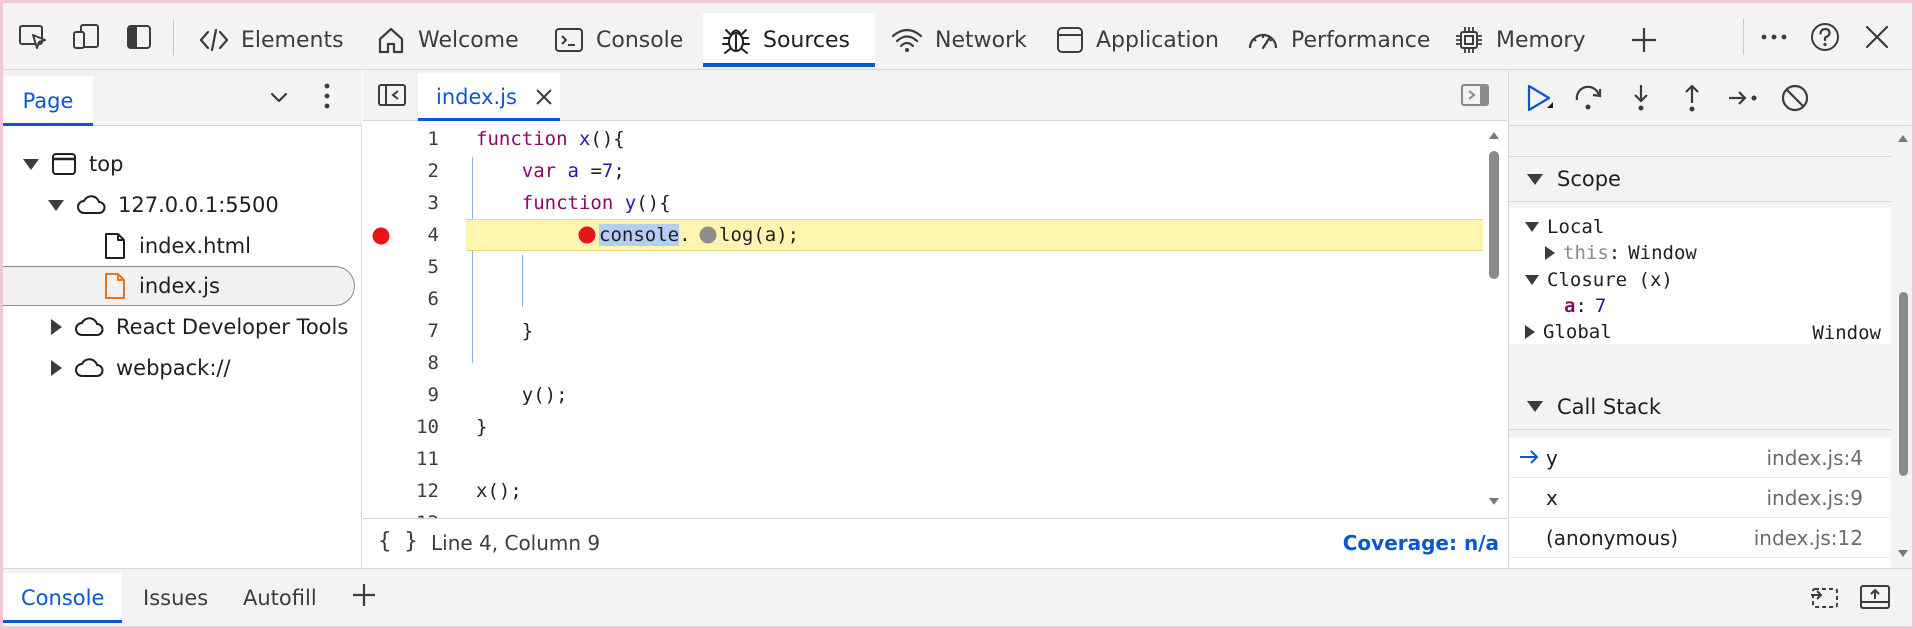 The image size is (1915, 629). I want to click on close-drawer-button, so click(1875, 599).